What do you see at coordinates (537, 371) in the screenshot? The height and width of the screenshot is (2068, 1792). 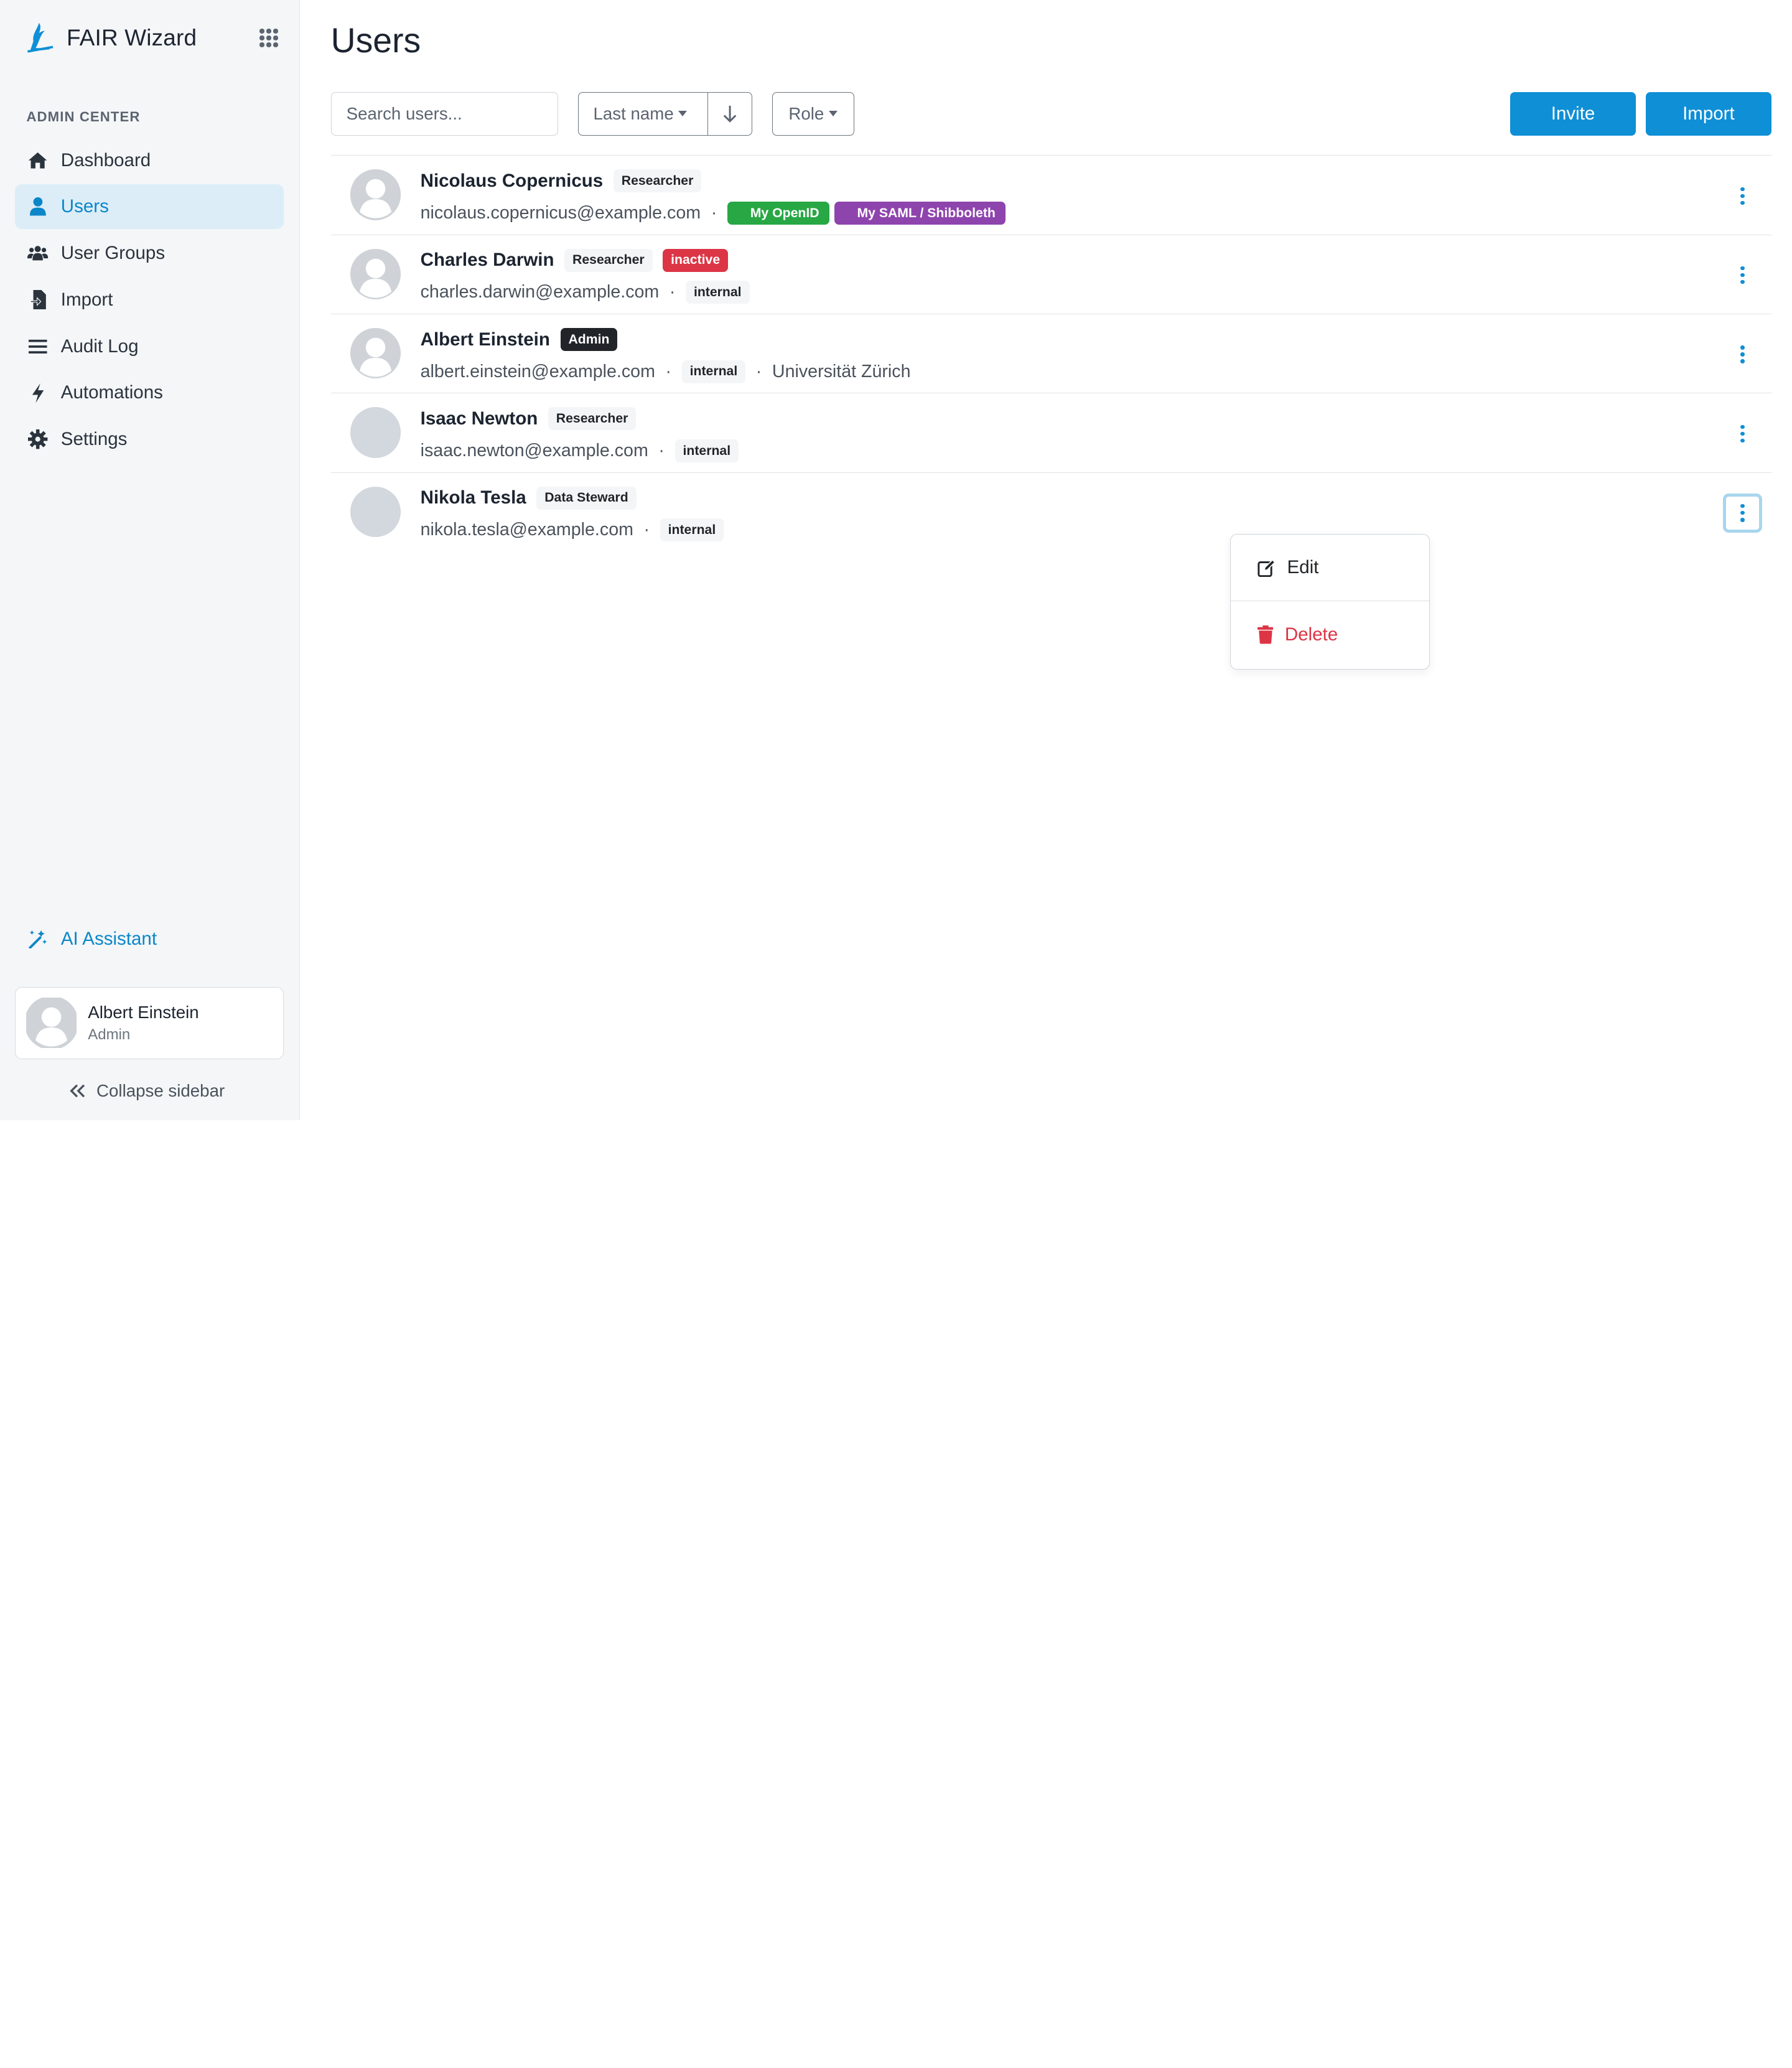 I see `user-email: albert.einstein@example.com` at bounding box center [537, 371].